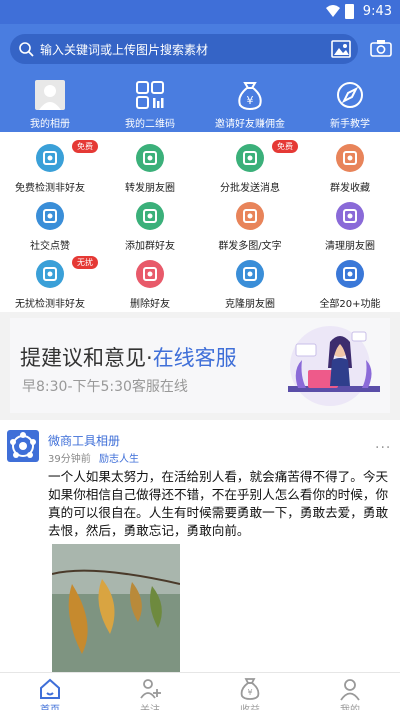 Image resolution: width=400 pixels, height=710 pixels. What do you see at coordinates (50, 304) in the screenshot?
I see `feature-label: 无扰检测非好友` at bounding box center [50, 304].